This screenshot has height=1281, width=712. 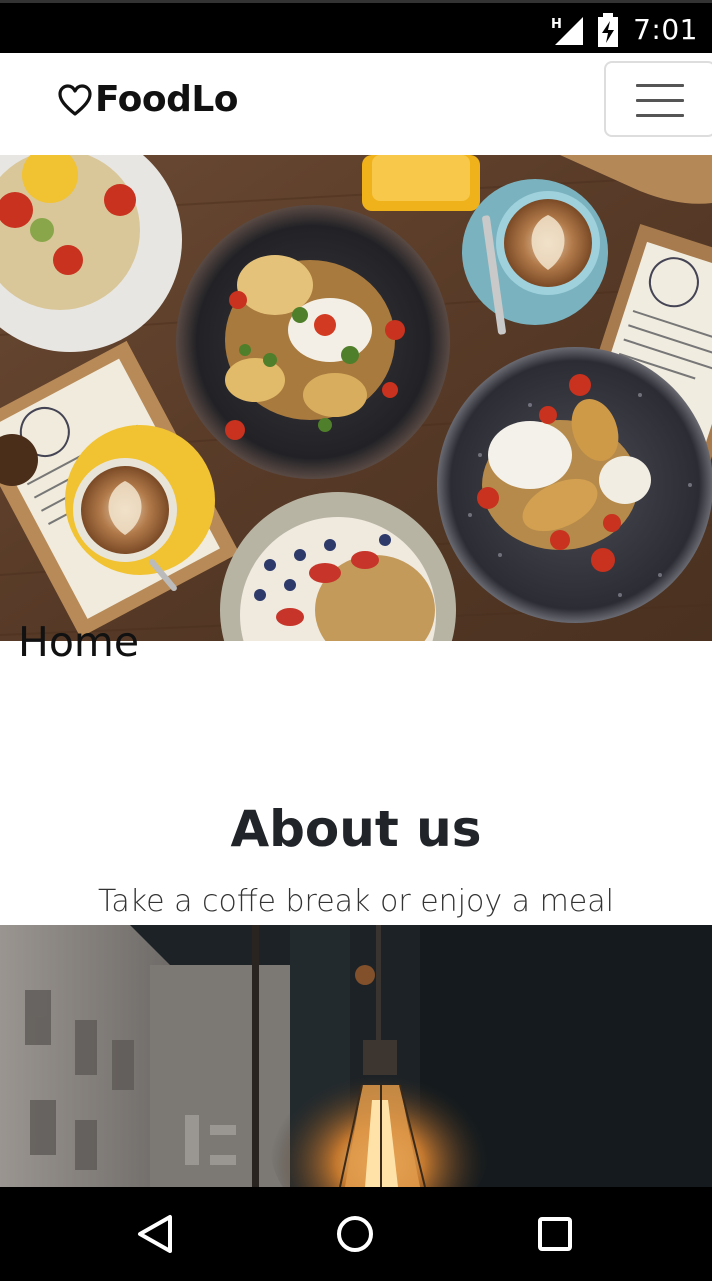 I want to click on recents-icon, so click(x=555, y=1234).